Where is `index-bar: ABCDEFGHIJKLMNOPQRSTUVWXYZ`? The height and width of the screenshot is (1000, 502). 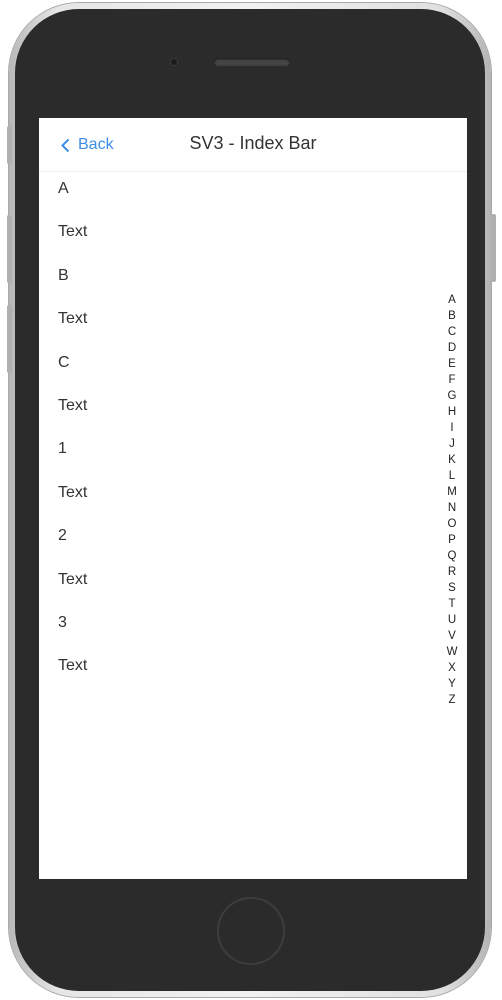 index-bar: ABCDEFGHIJKLMNOPQRSTUVWXYZ is located at coordinates (452, 500).